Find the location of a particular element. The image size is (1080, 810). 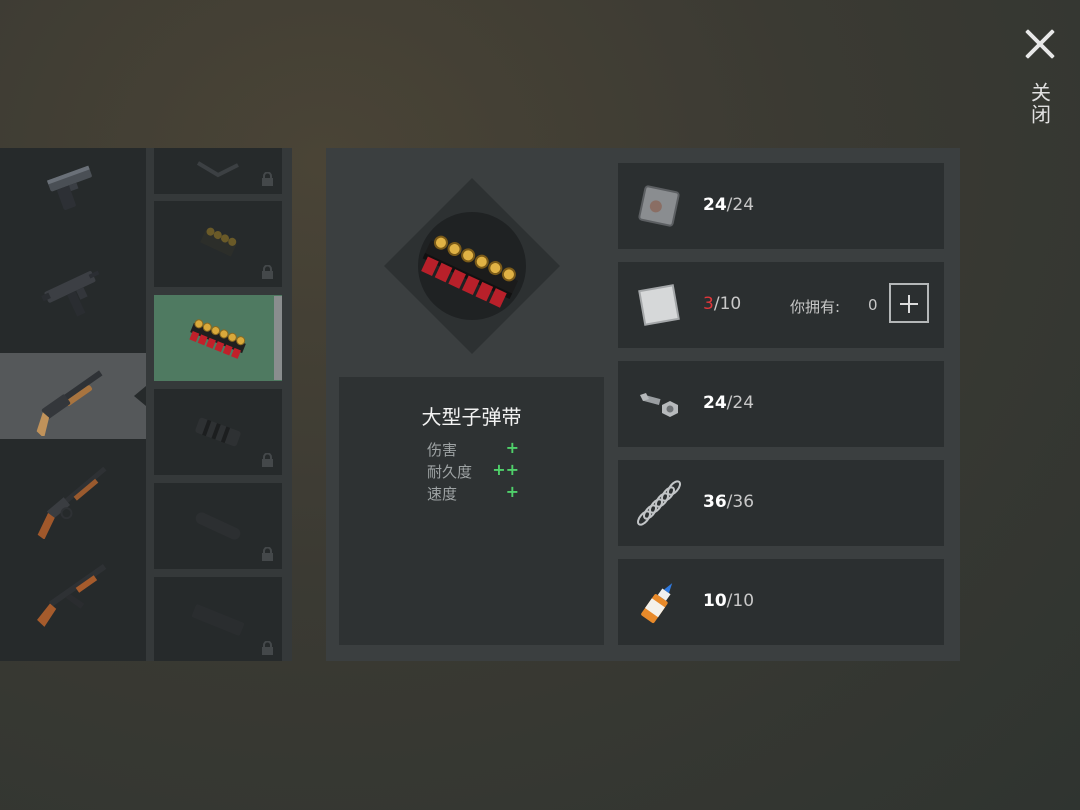

weapon-slot-lever-rifle is located at coordinates (73, 496).